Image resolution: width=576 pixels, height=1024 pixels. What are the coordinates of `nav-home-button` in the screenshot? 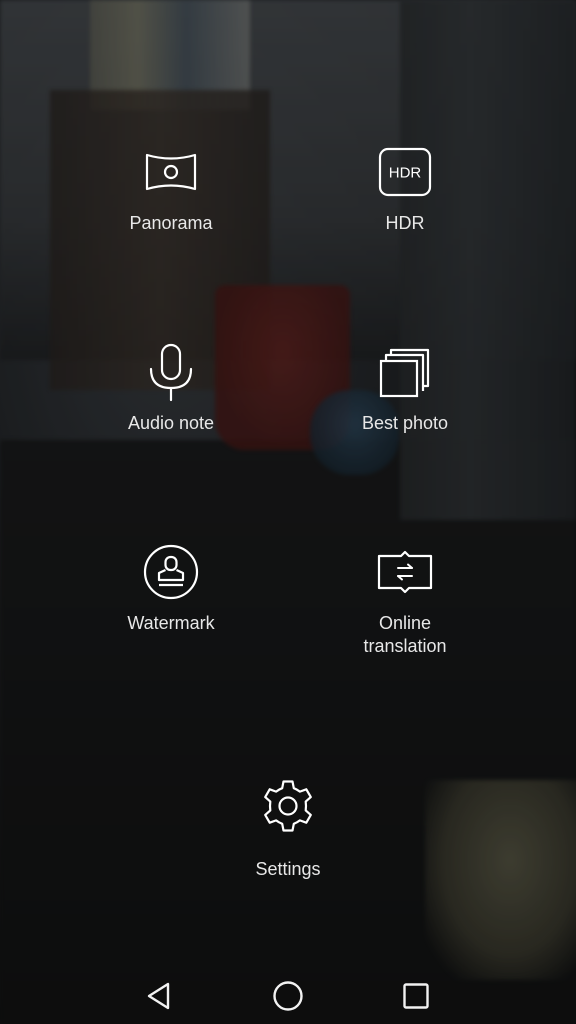 It's located at (288, 996).